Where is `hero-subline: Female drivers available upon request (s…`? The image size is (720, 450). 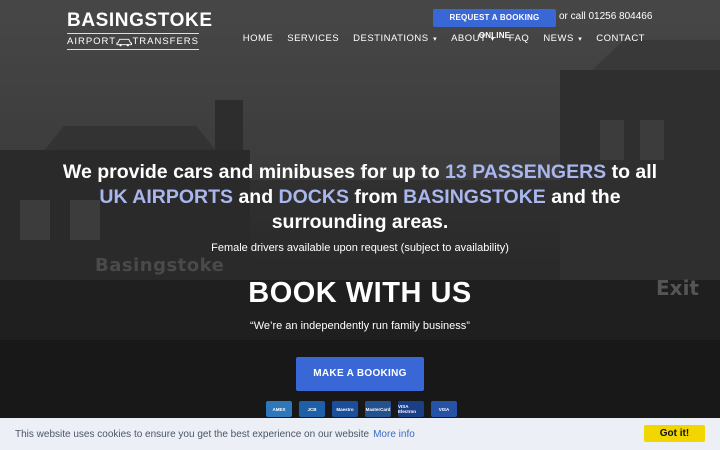 hero-subline: Female drivers available upon request (s… is located at coordinates (360, 248).